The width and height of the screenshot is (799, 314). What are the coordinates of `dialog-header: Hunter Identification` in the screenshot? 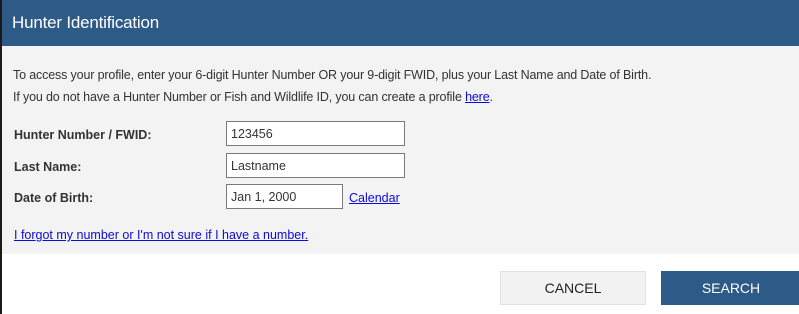 It's located at (400, 23).